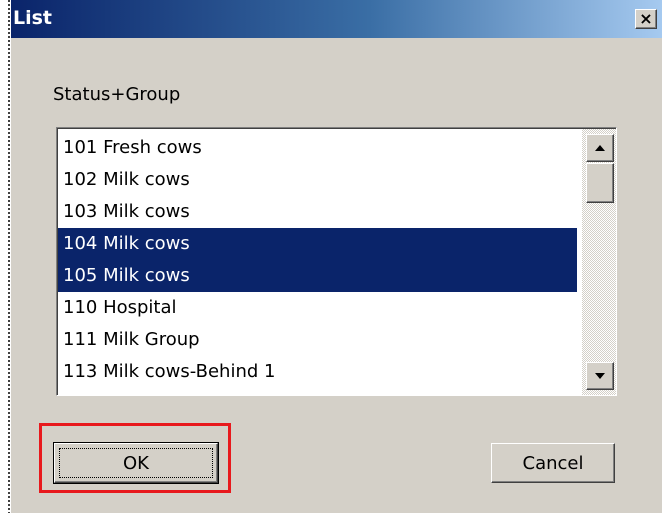 The width and height of the screenshot is (662, 513). I want to click on arrow-down-icon, so click(600, 376).